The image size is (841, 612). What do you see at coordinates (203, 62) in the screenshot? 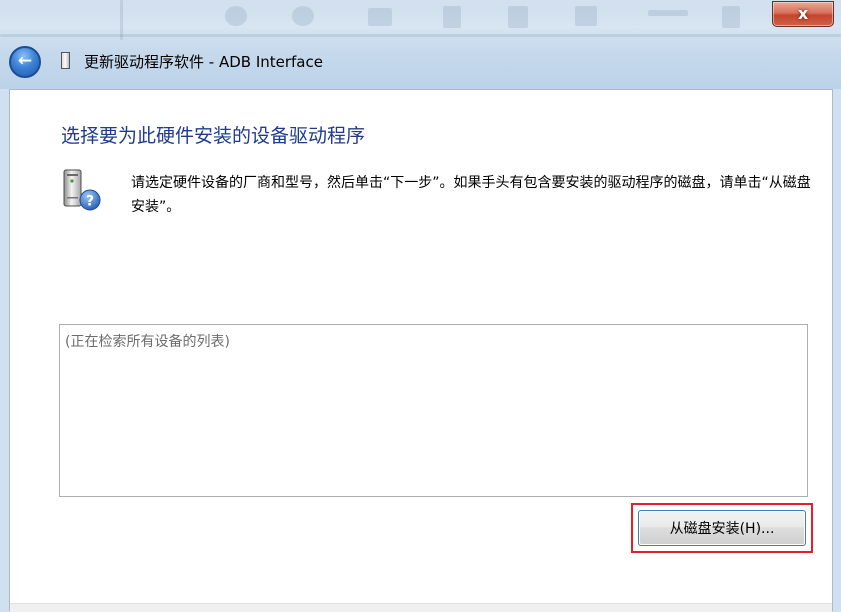
I see `window-title: 更新驱动程序软件 - ADB Interface` at bounding box center [203, 62].